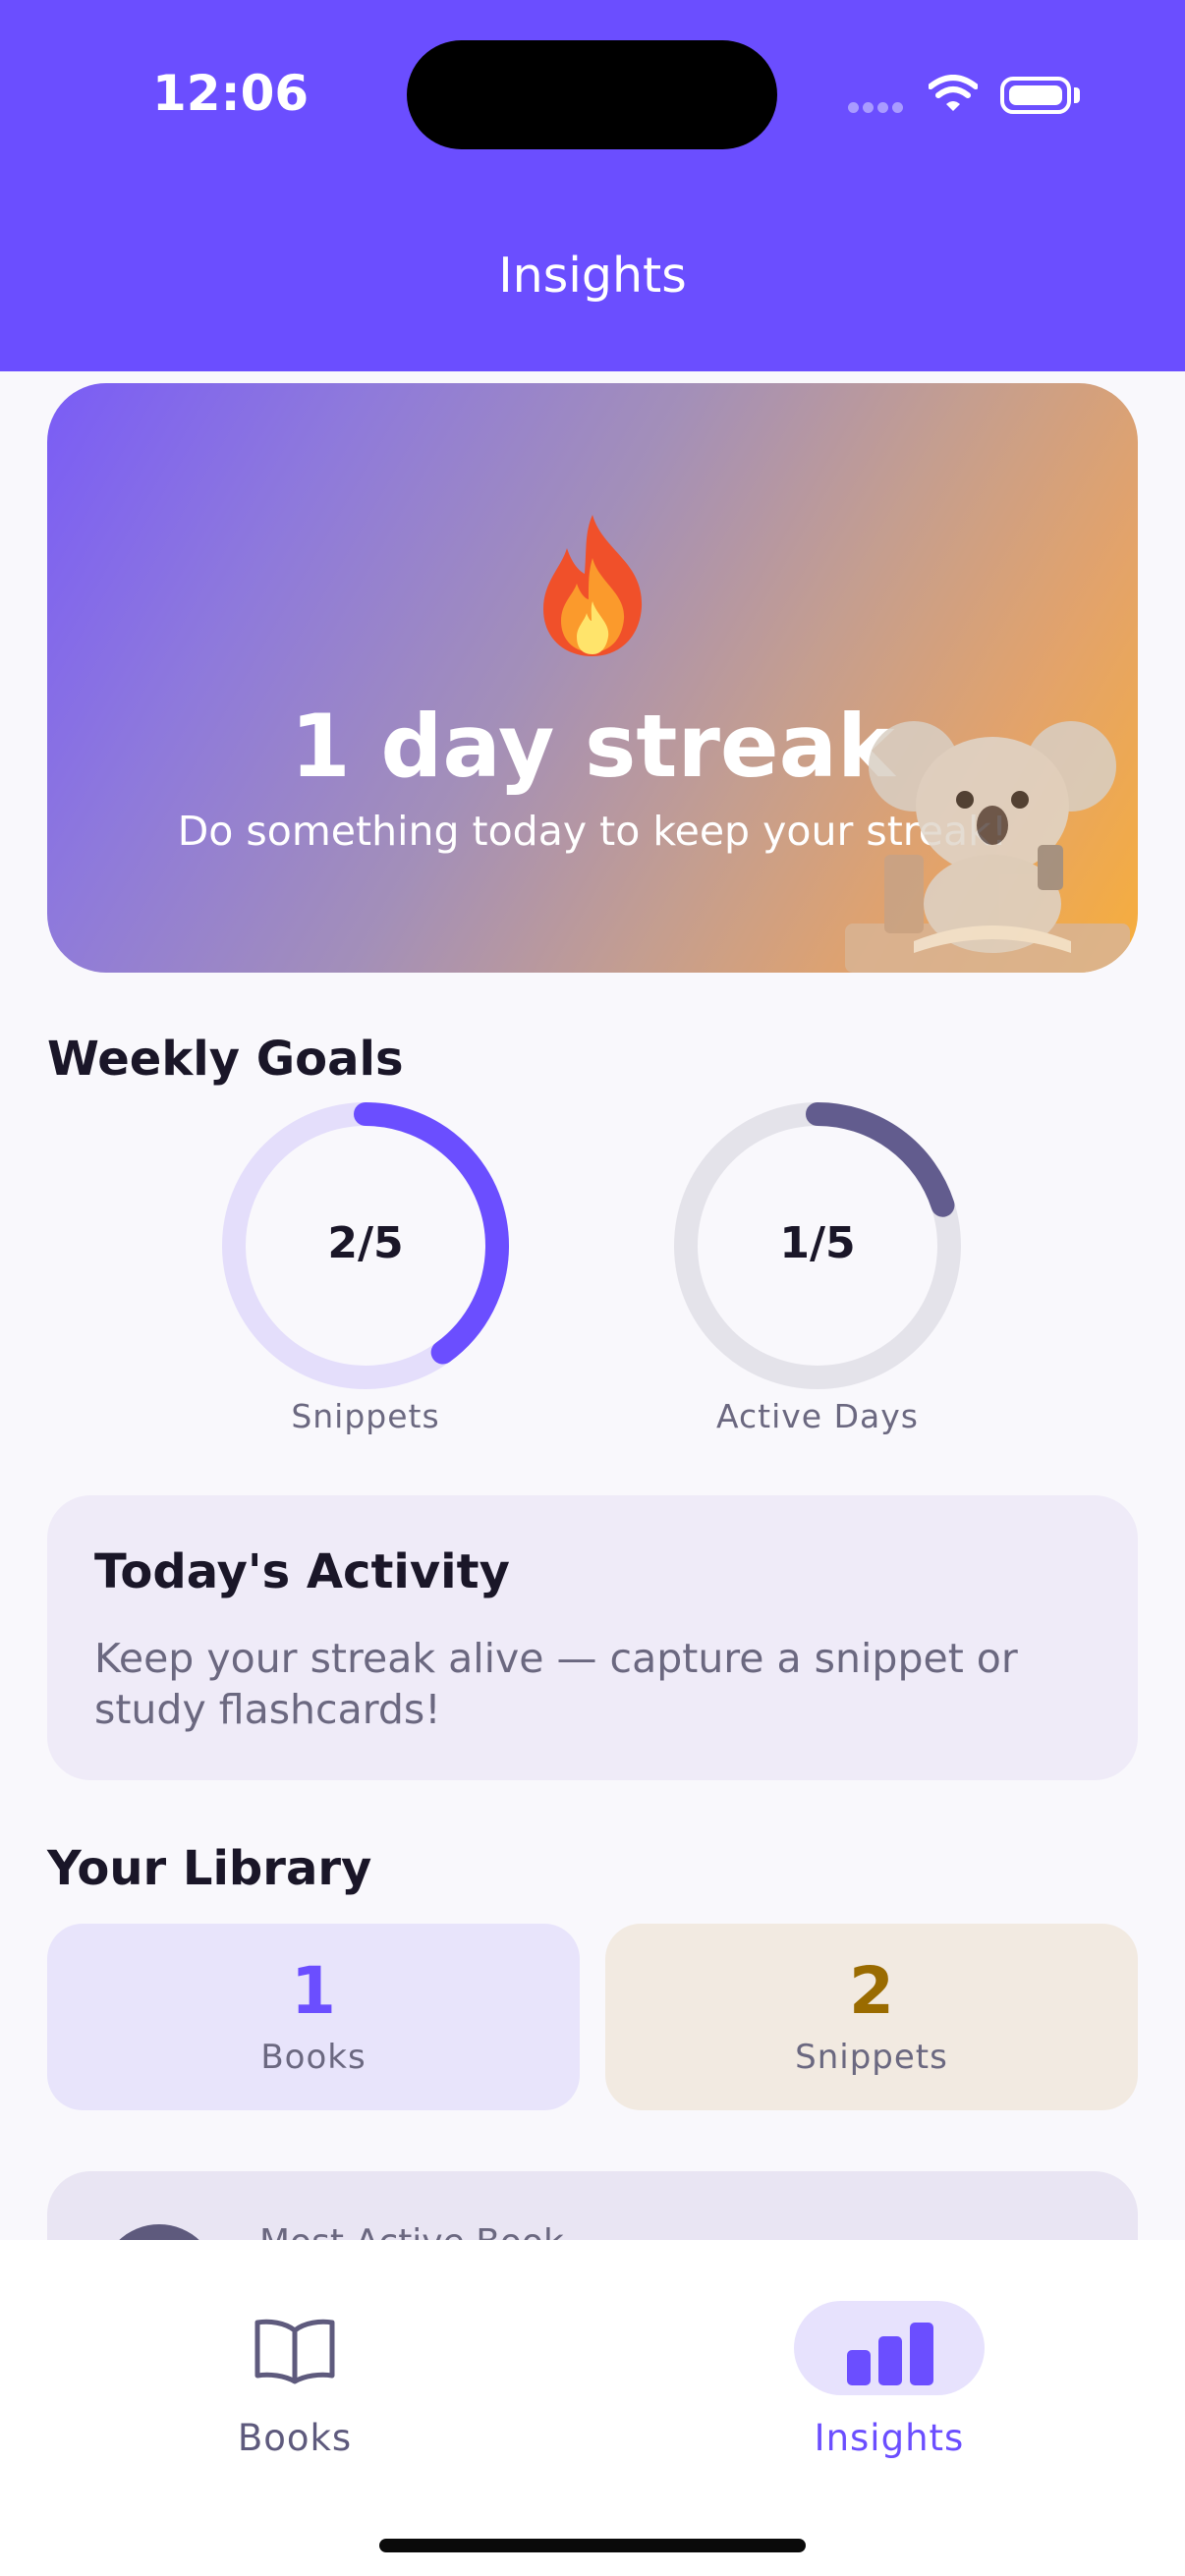 The image size is (1185, 2576). What do you see at coordinates (302, 1571) in the screenshot?
I see `activity-title: Today's Activity` at bounding box center [302, 1571].